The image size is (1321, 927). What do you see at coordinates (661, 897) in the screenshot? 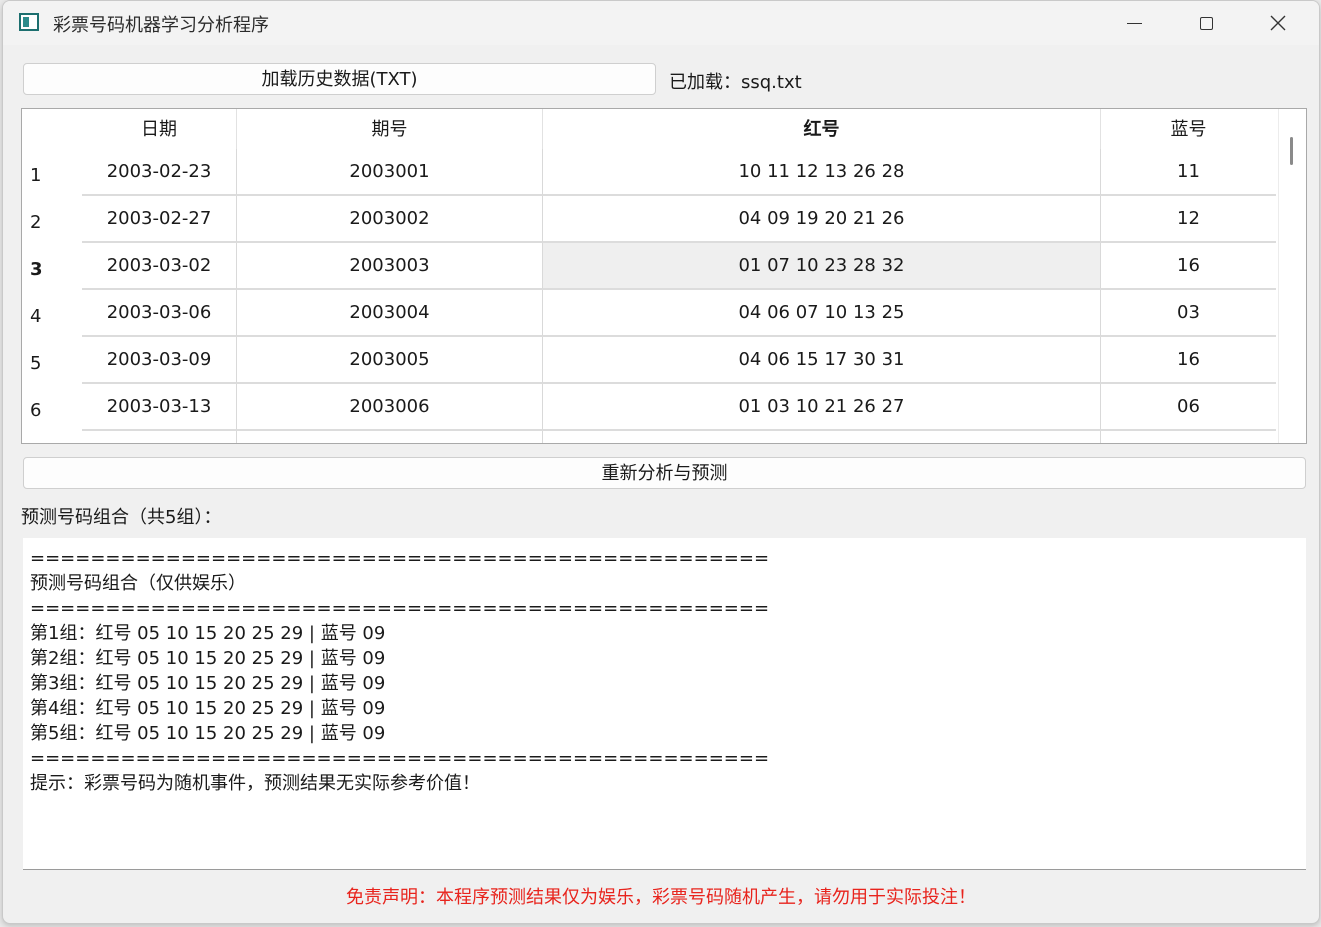
I see `disclaimer-text: 免责声明：本程序预测结果仅为娱乐，彩票号码随机产生，请勿用于实际投注！` at bounding box center [661, 897].